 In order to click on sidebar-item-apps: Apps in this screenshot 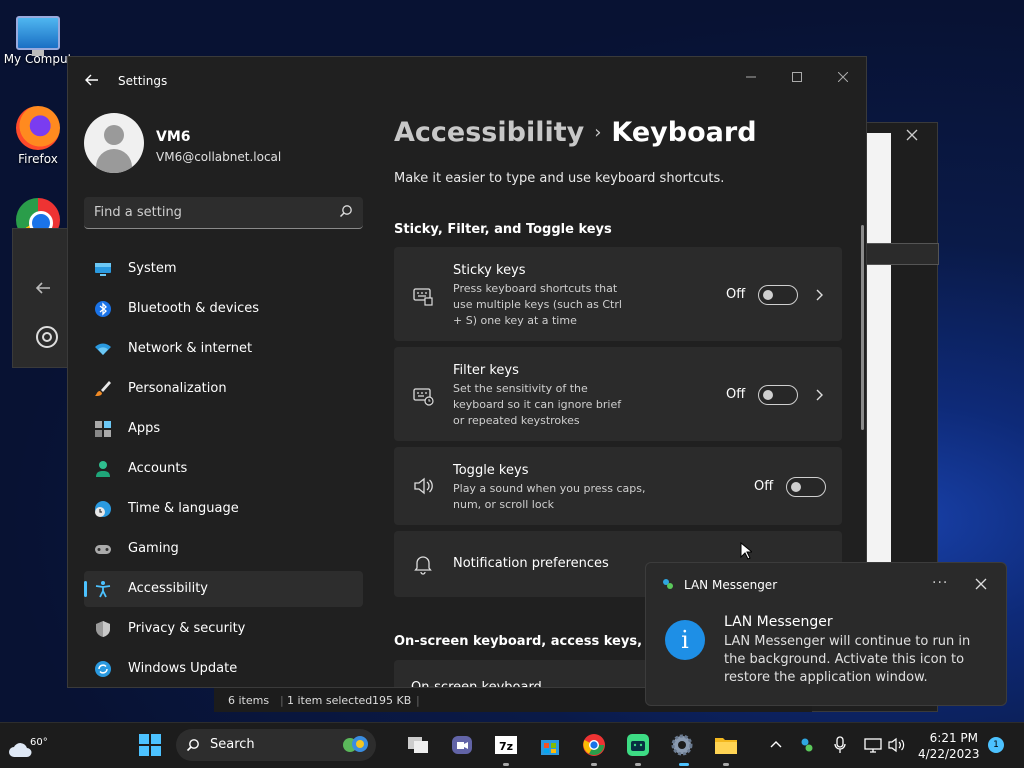, I will do `click(223, 429)`.